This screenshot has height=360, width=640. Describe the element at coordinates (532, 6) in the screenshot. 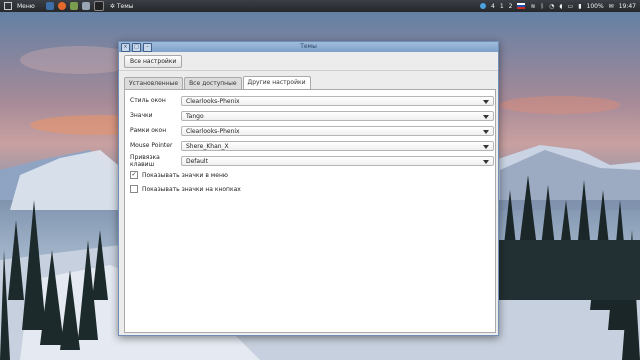

I see `network-icon: ≋` at that location.